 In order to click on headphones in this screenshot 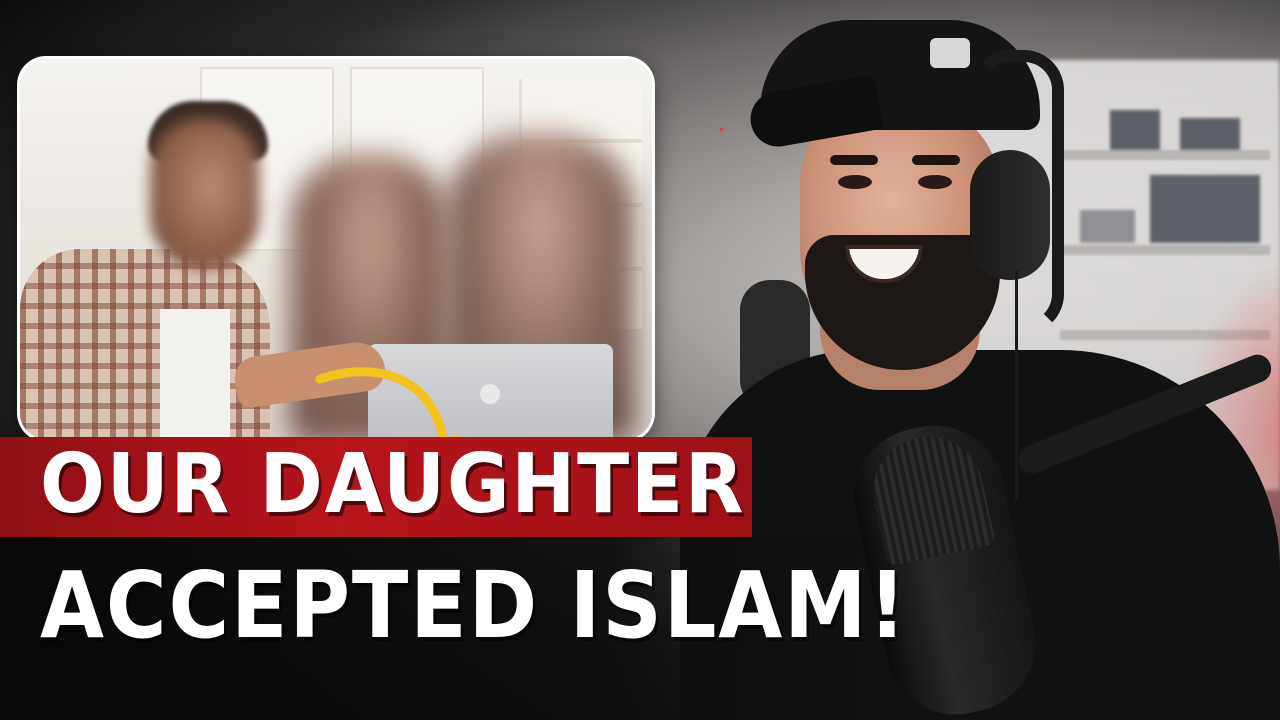, I will do `click(1010, 215)`.